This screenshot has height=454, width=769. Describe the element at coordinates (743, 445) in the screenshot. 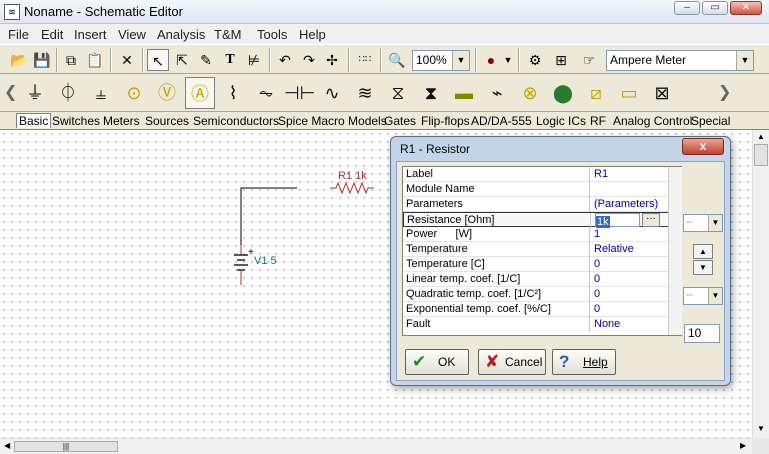

I see `scroll-right-icon: ▶` at that location.